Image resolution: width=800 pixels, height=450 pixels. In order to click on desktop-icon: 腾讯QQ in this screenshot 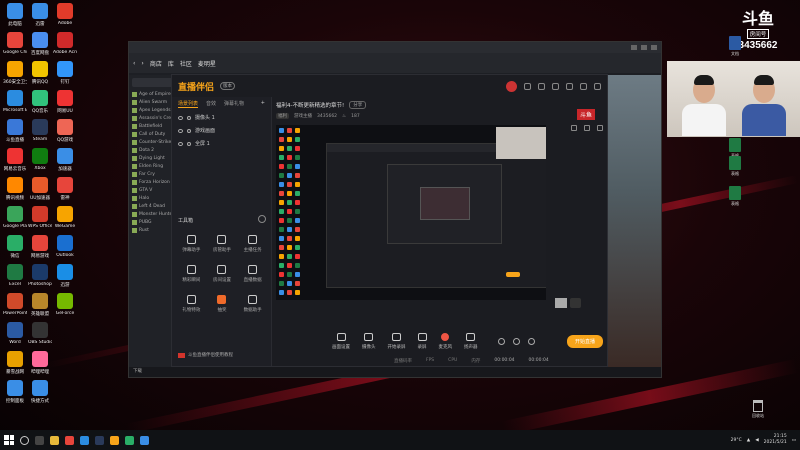, I will do `click(40, 73)`.